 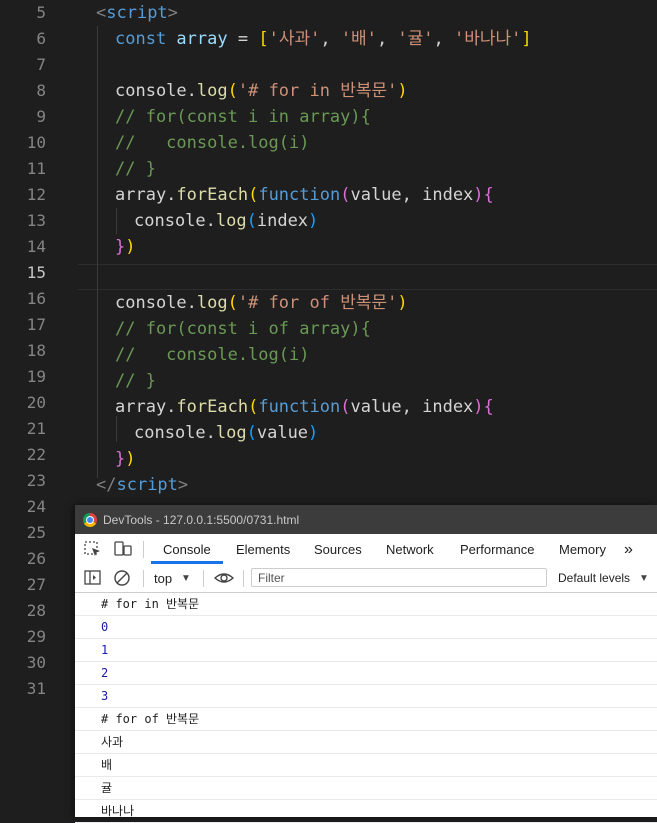 What do you see at coordinates (582, 549) in the screenshot?
I see `tab-memory: Memory` at bounding box center [582, 549].